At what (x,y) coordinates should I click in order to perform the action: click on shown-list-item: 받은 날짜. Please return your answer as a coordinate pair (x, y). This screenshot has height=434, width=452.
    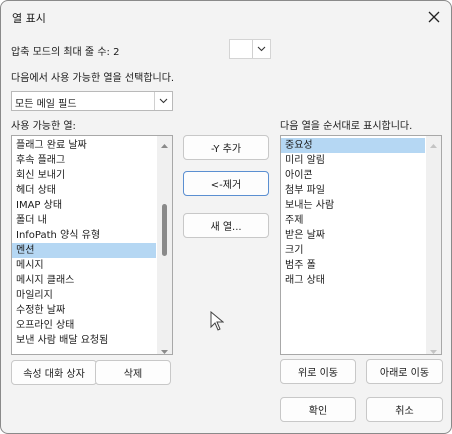
    Looking at the image, I should click on (353, 235).